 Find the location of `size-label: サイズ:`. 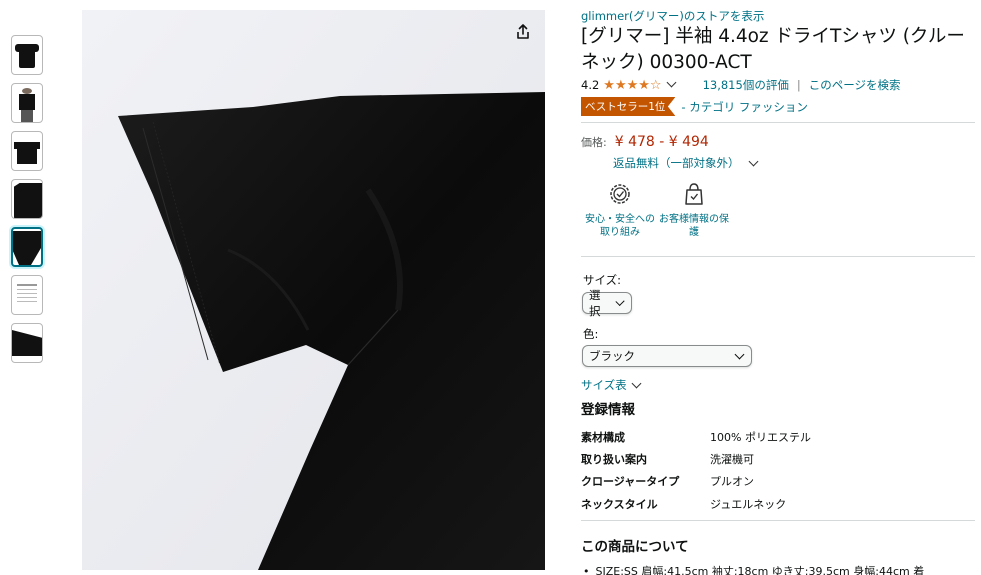

size-label: サイズ: is located at coordinates (602, 280).